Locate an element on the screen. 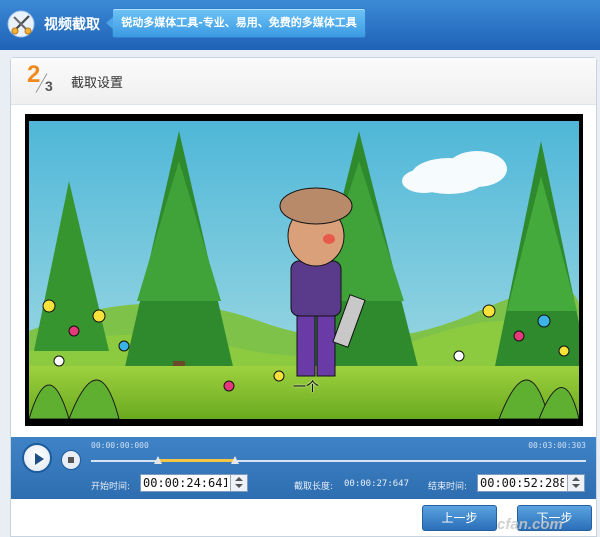 This screenshot has width=600, height=537. app-title: 视频截取 is located at coordinates (72, 25).